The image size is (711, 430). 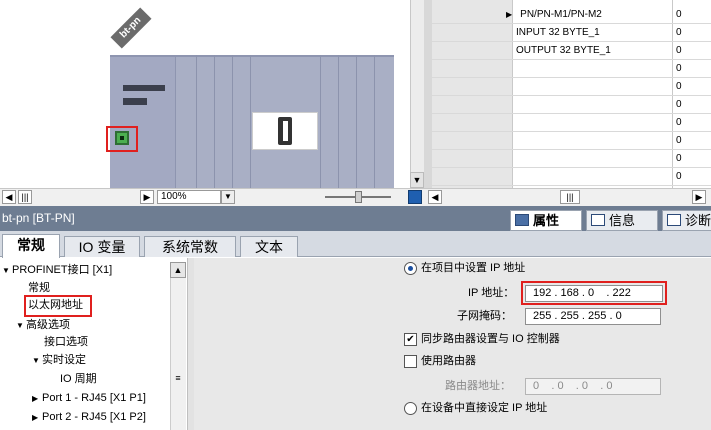 What do you see at coordinates (31, 246) in the screenshot?
I see `tab-general: 常规` at bounding box center [31, 246].